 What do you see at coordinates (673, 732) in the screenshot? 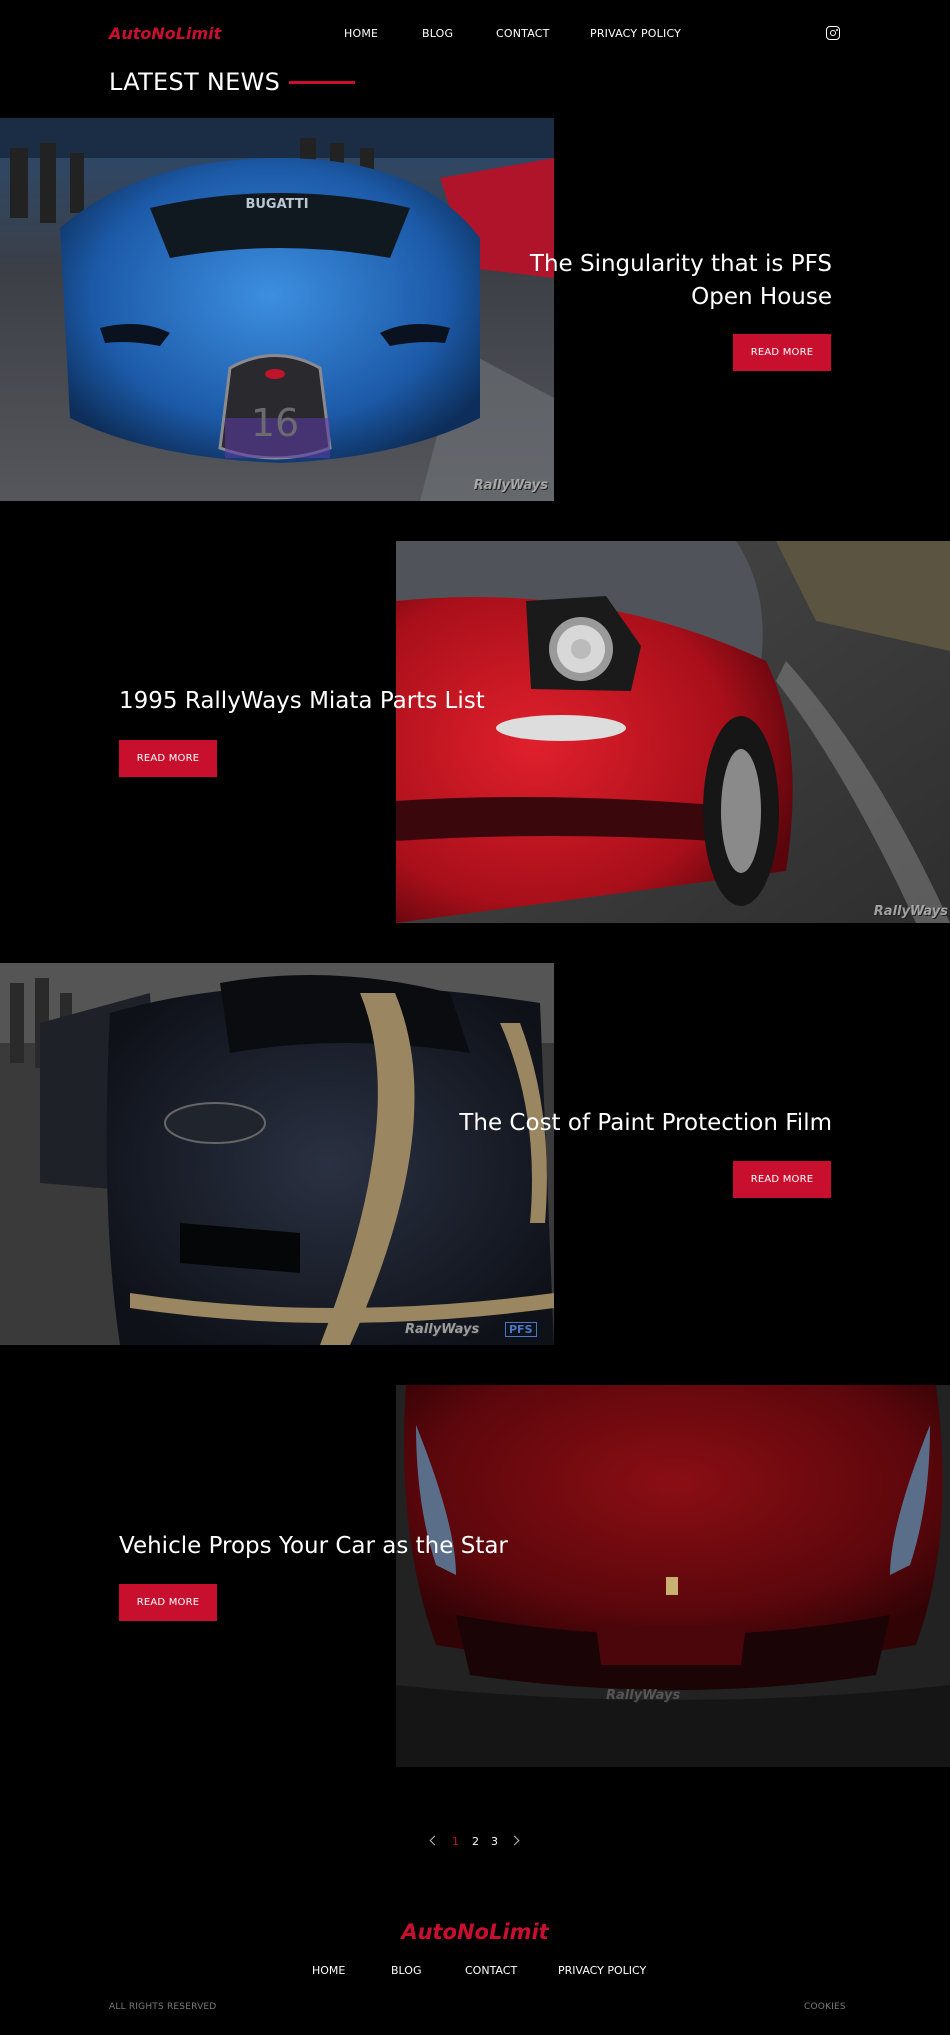
I see `article-2-image: RallyWays` at bounding box center [673, 732].